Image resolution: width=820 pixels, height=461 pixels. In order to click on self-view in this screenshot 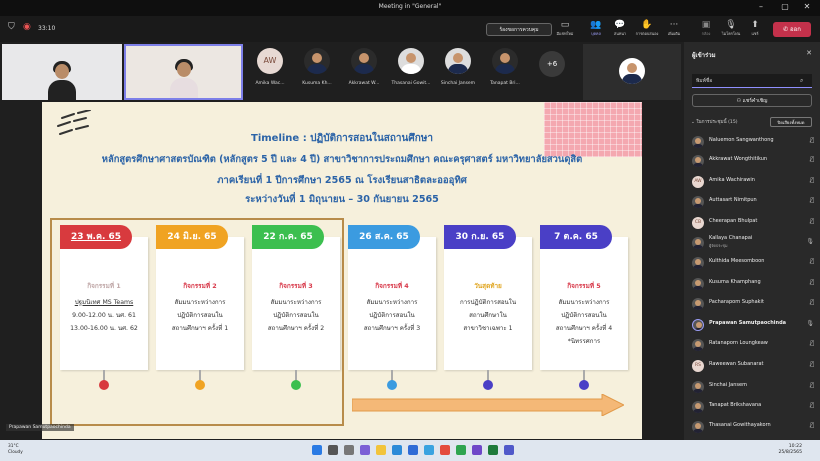, I will do `click(632, 72)`.